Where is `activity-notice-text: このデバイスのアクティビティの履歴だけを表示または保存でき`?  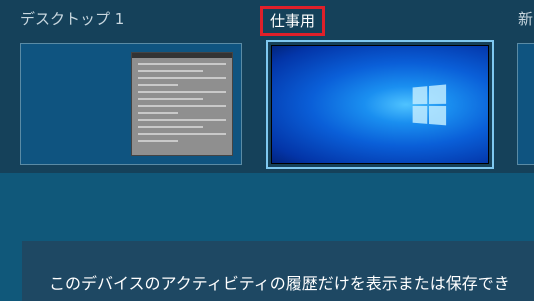
activity-notice-text: このデバイスのアクティビティの履歴だけを表示または保存でき is located at coordinates (279, 283).